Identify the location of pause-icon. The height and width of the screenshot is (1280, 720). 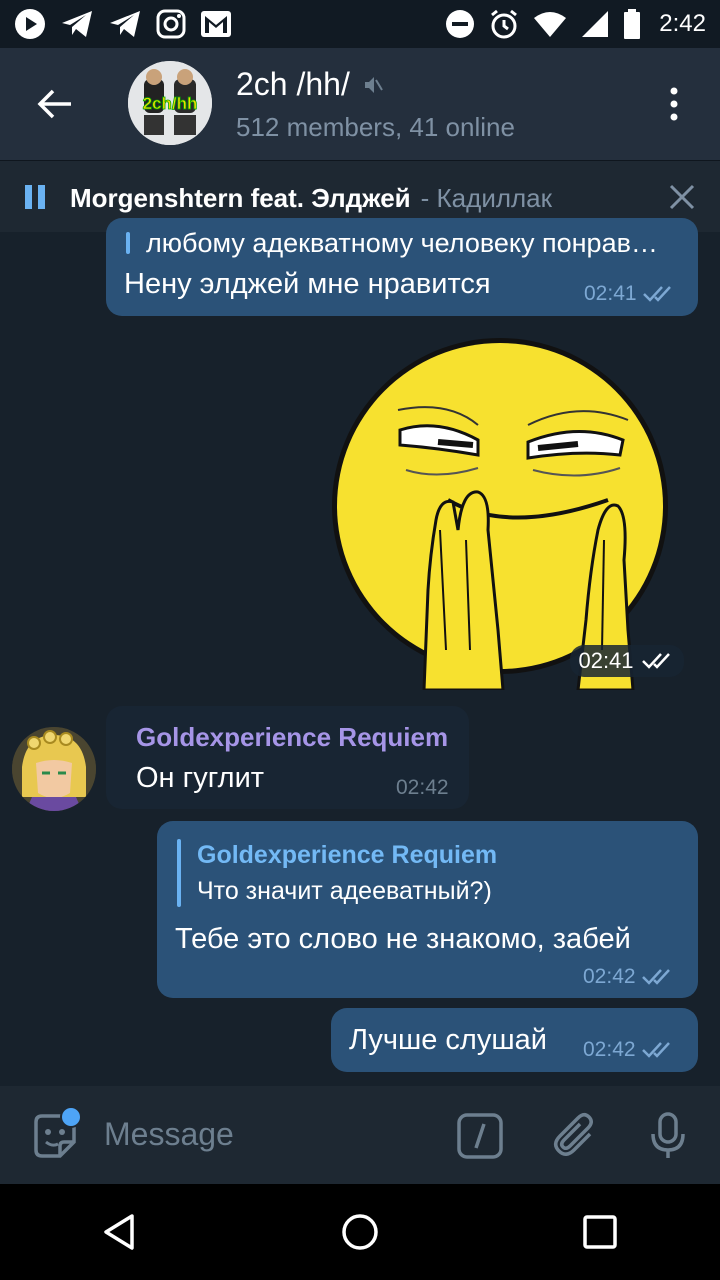
(35, 197).